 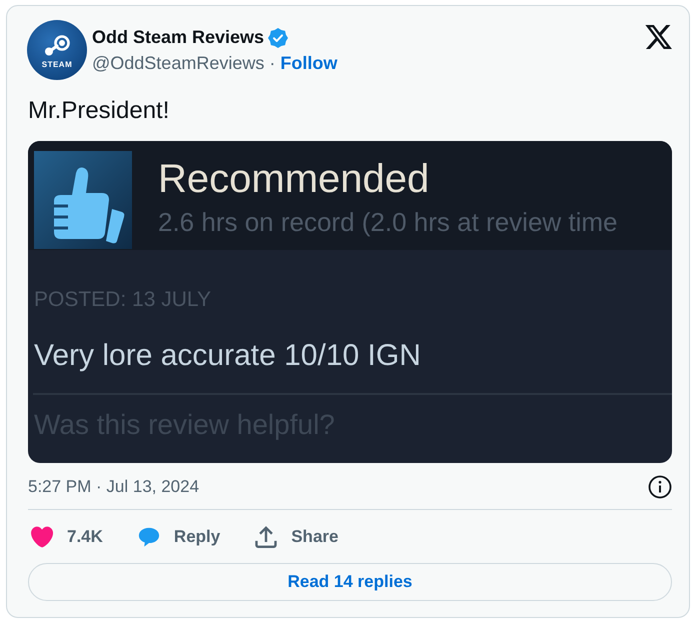 What do you see at coordinates (178, 63) in the screenshot?
I see `author-handle: @OddSteamReviews` at bounding box center [178, 63].